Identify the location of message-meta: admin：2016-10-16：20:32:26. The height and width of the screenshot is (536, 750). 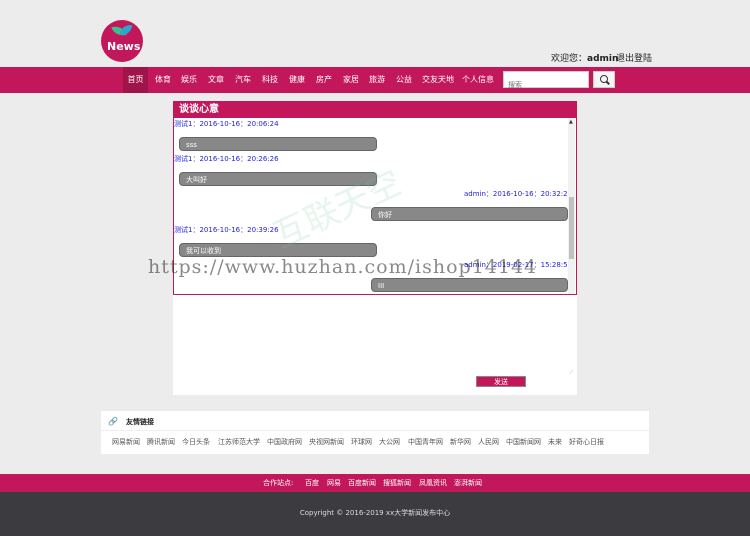
(518, 194).